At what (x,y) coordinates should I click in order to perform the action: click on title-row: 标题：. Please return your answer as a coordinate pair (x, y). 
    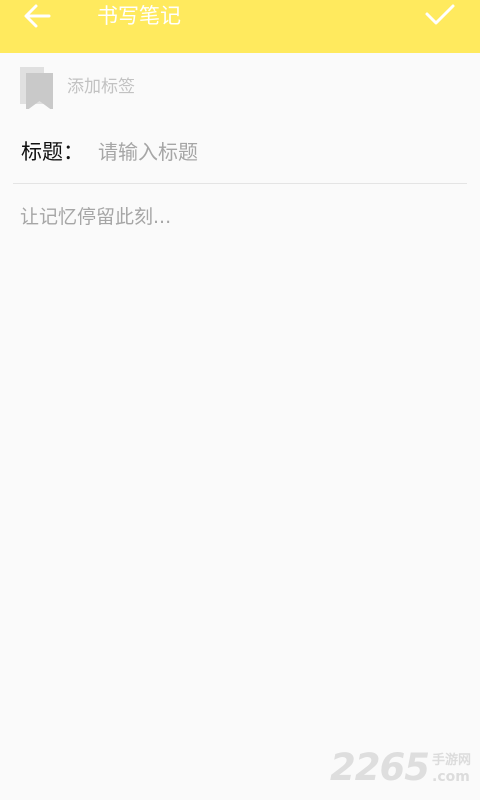
    Looking at the image, I should click on (240, 152).